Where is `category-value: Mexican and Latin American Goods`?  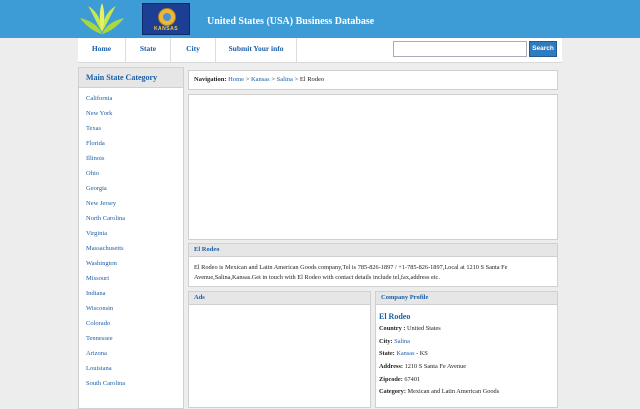 category-value: Mexican and Latin American Goods is located at coordinates (453, 391).